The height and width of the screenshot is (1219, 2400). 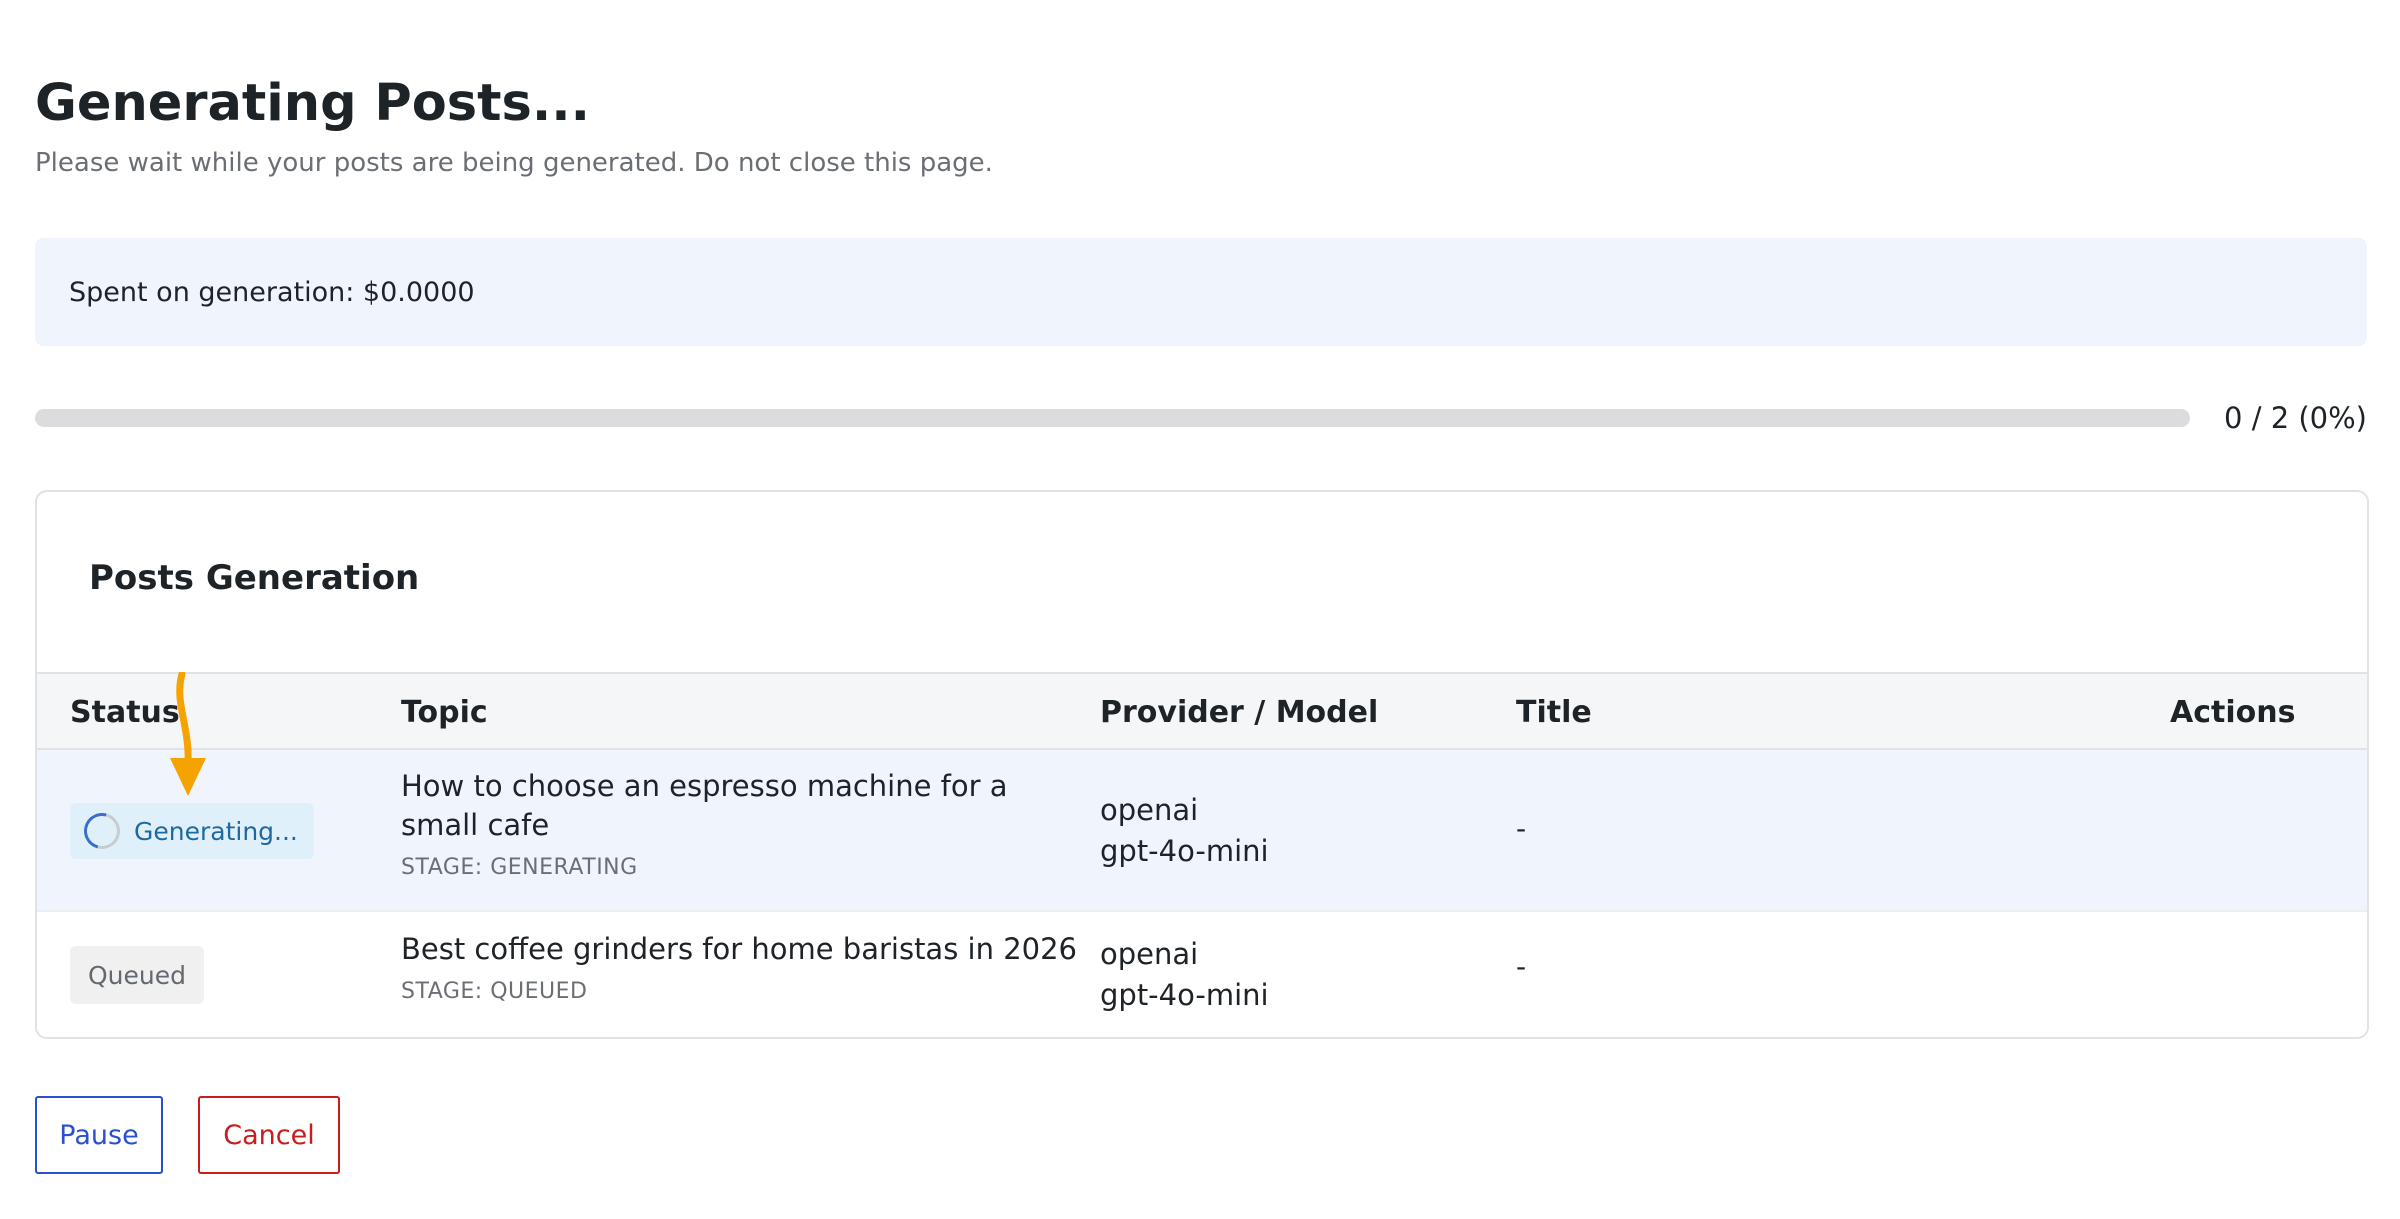 I want to click on pause-button: Pause, so click(x=99, y=1135).